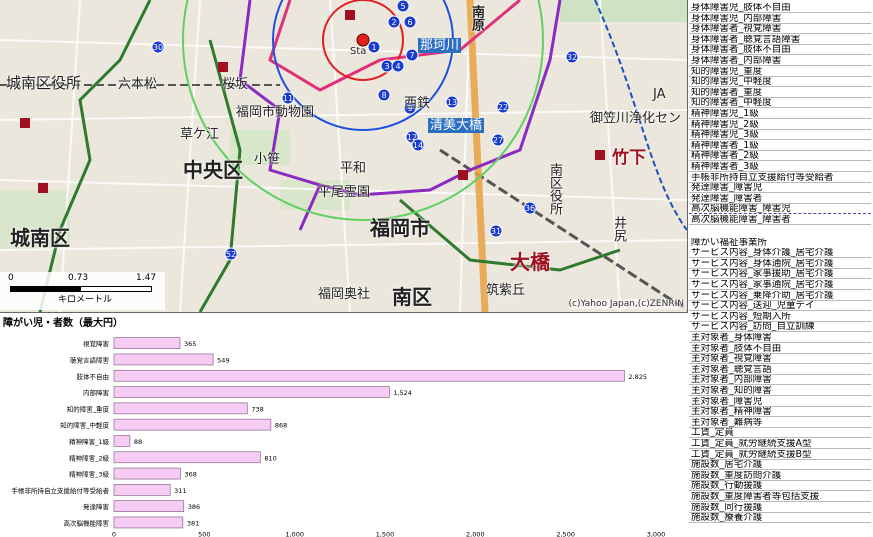 The height and width of the screenshot is (537, 873). What do you see at coordinates (780, 114) in the screenshot?
I see `layer-item: 精神障害児_1級` at bounding box center [780, 114].